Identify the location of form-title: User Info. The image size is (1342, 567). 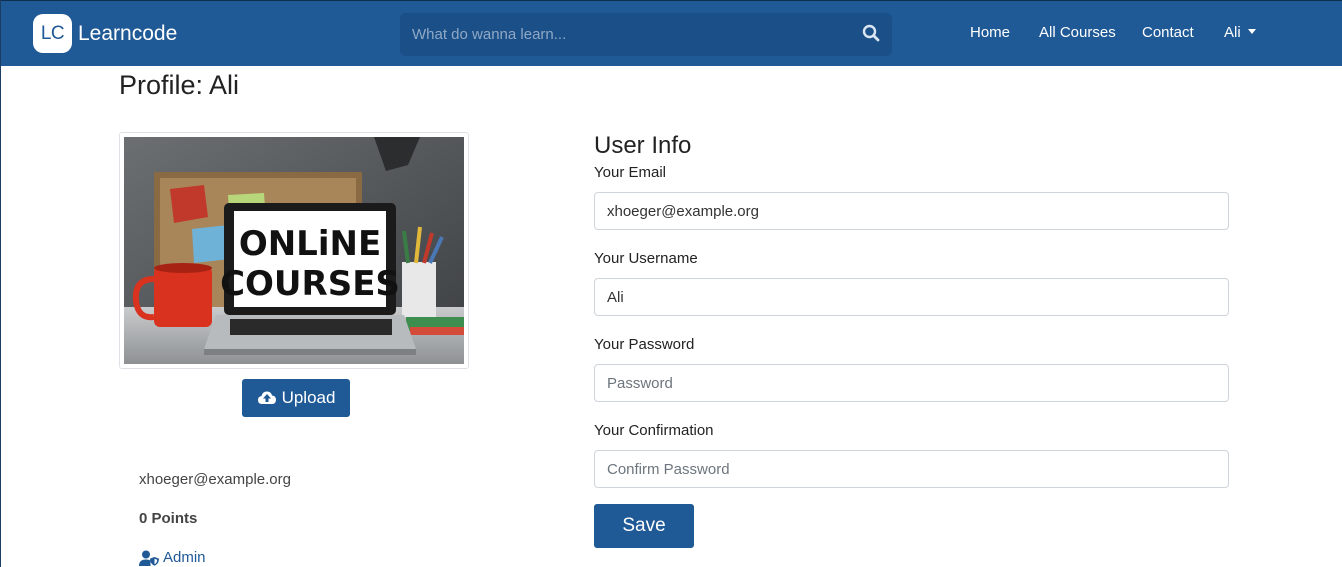
(643, 145).